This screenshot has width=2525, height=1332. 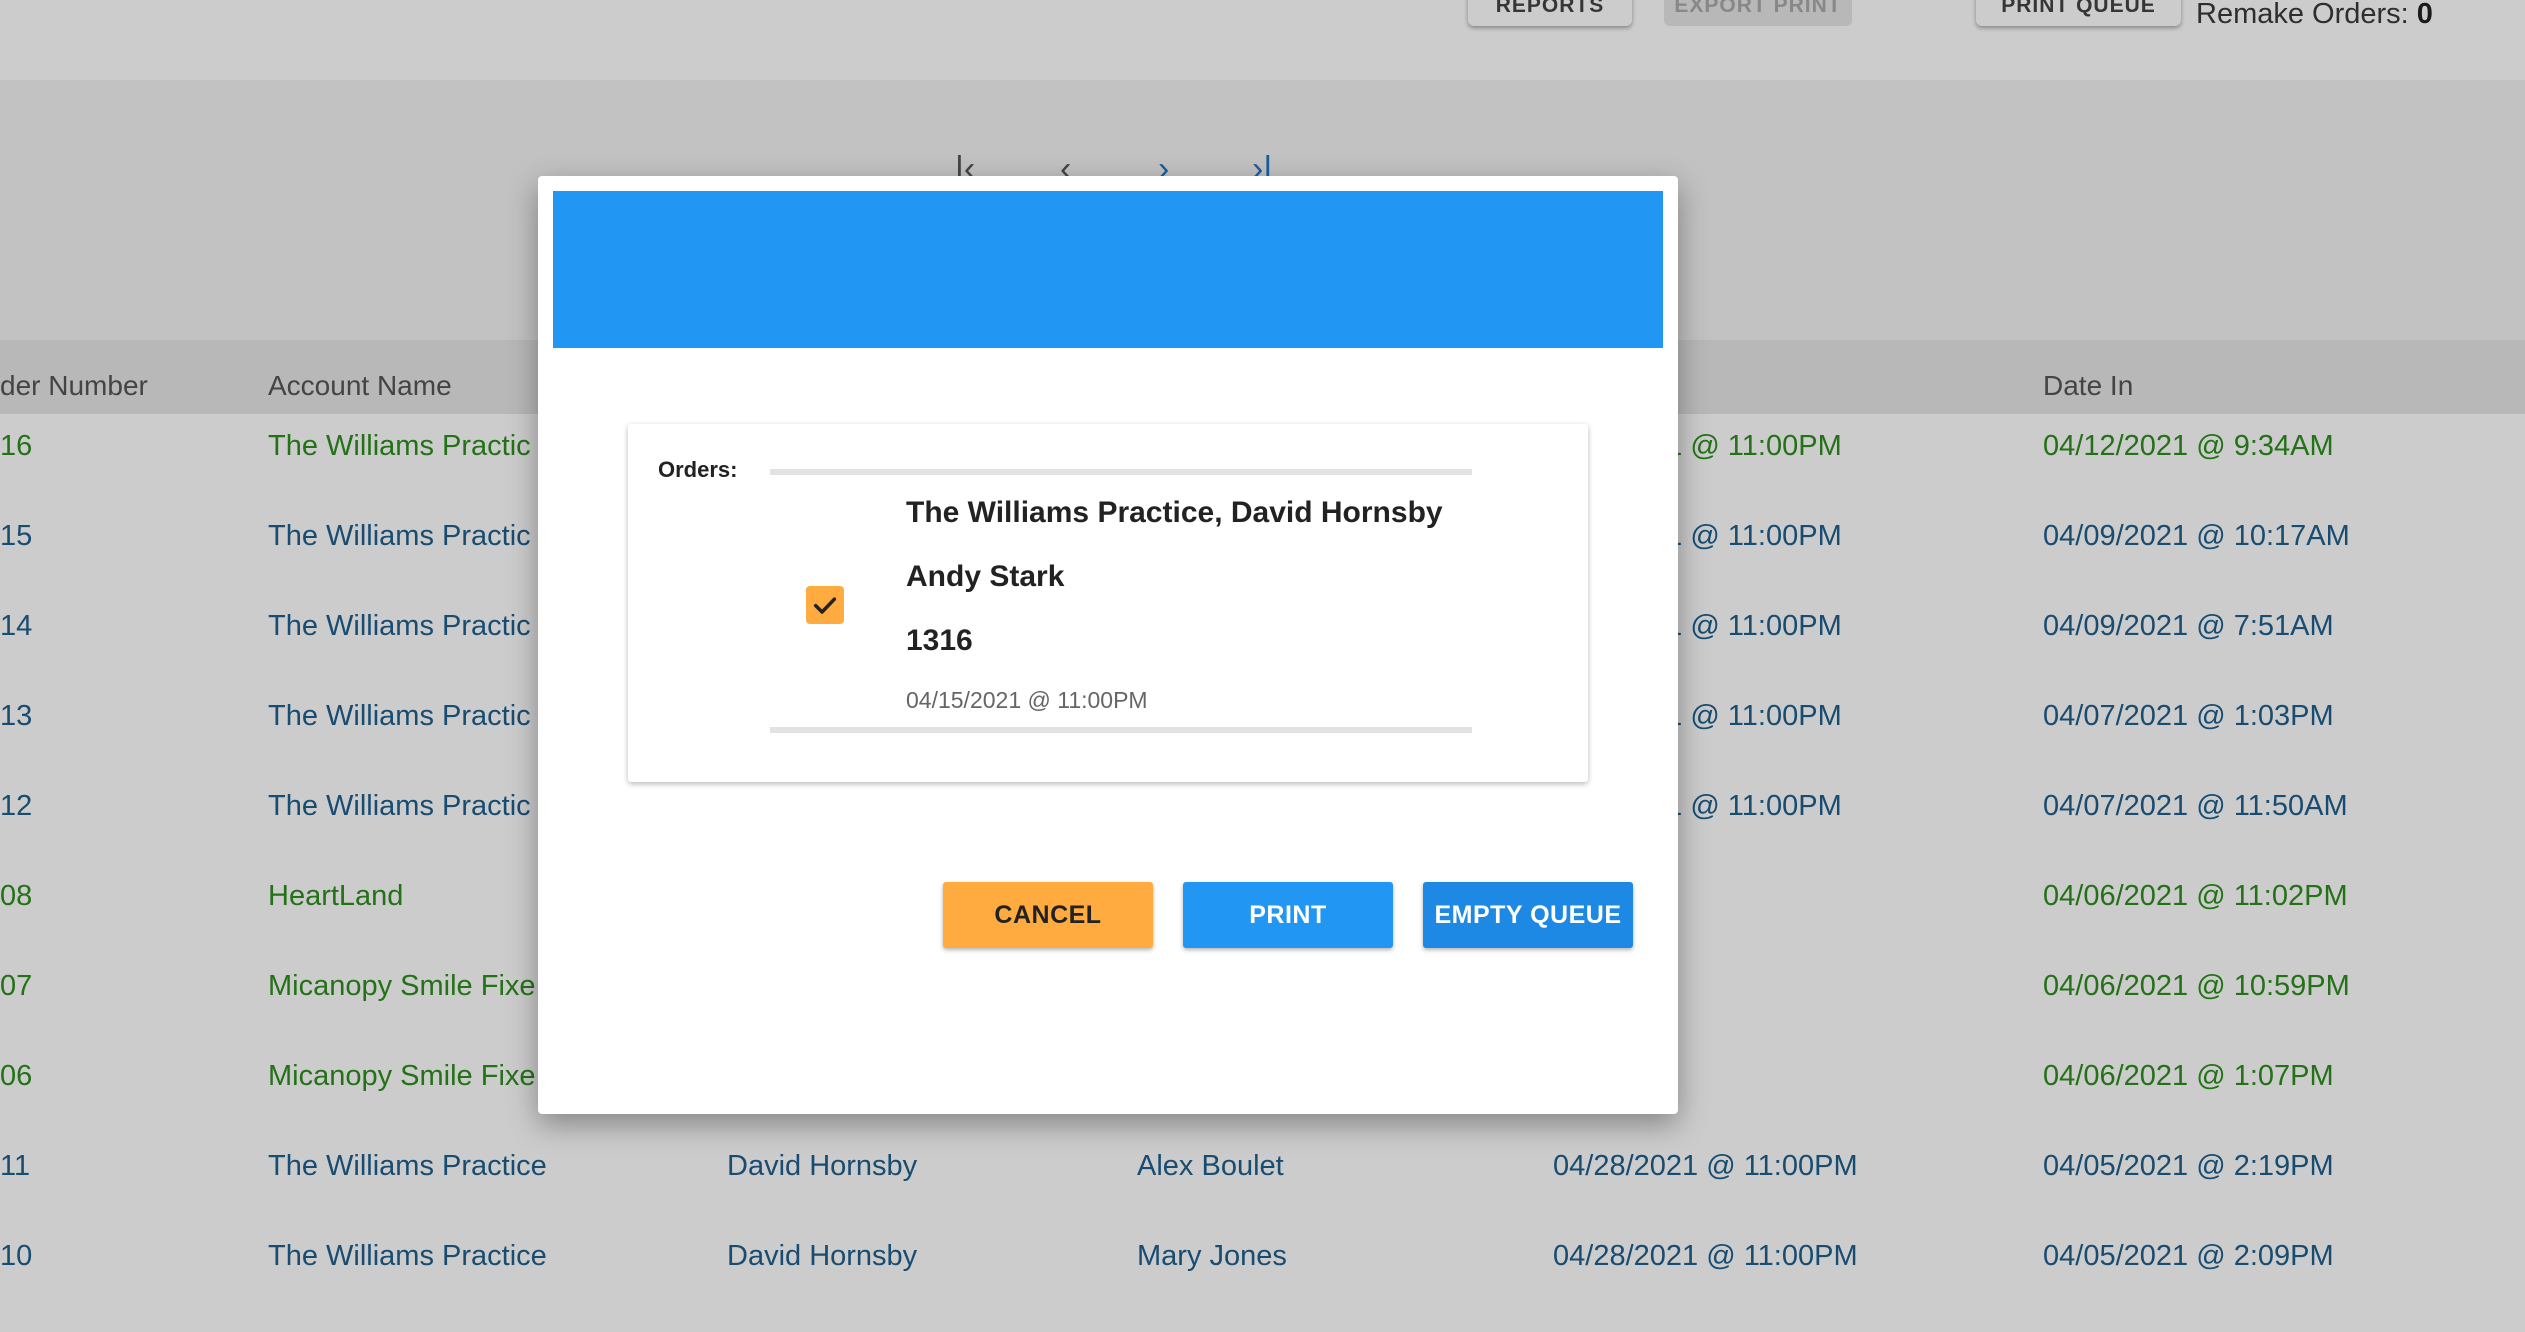 I want to click on order-checkbox, so click(x=825, y=605).